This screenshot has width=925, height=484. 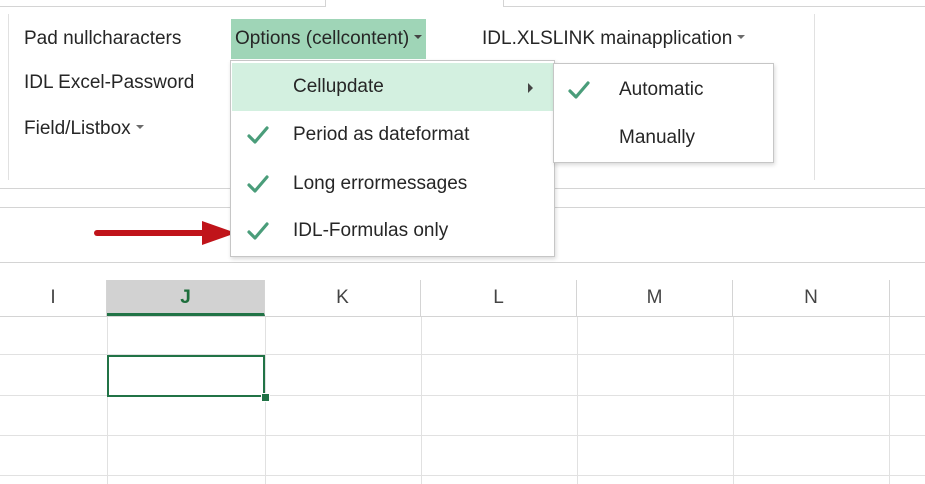 I want to click on menu-item-long-errormessages: Long errormessages, so click(x=392, y=184).